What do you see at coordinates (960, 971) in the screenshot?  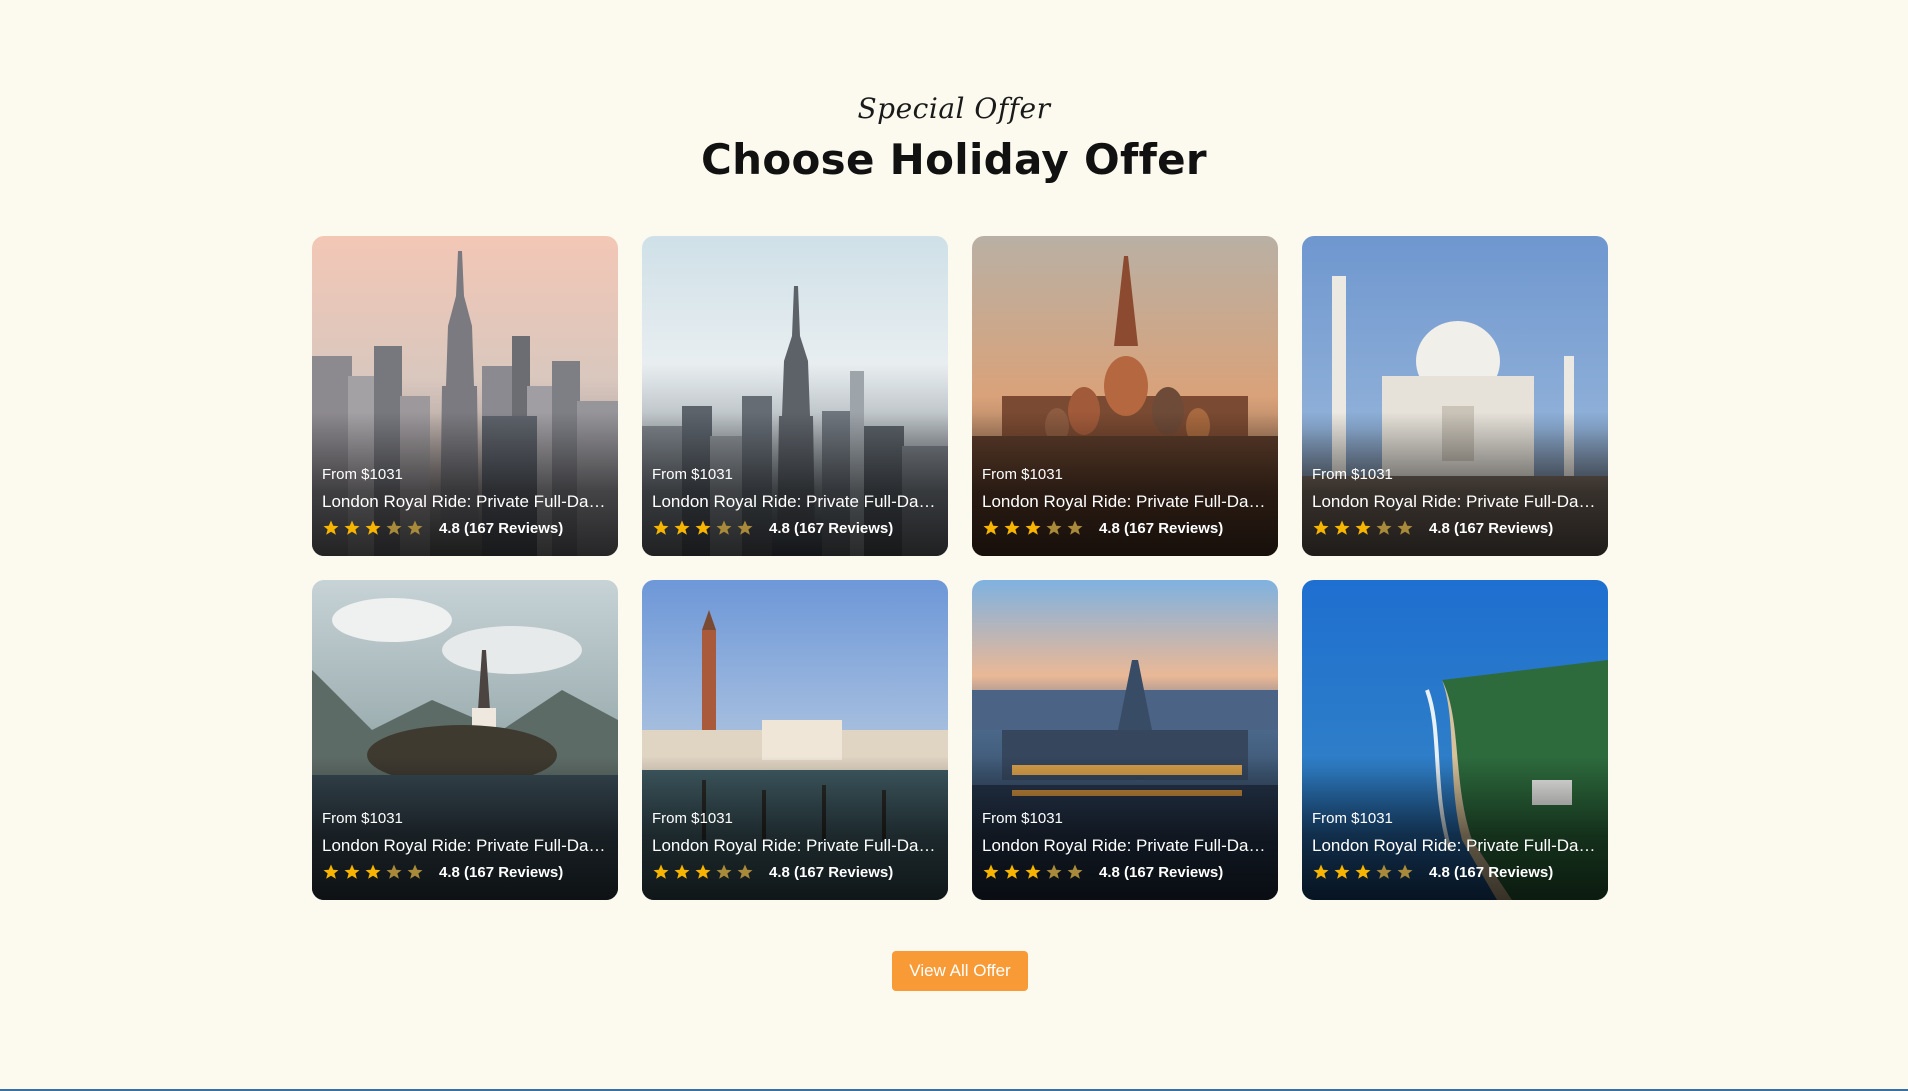 I see `view-all-offer-button: View All Offer` at bounding box center [960, 971].